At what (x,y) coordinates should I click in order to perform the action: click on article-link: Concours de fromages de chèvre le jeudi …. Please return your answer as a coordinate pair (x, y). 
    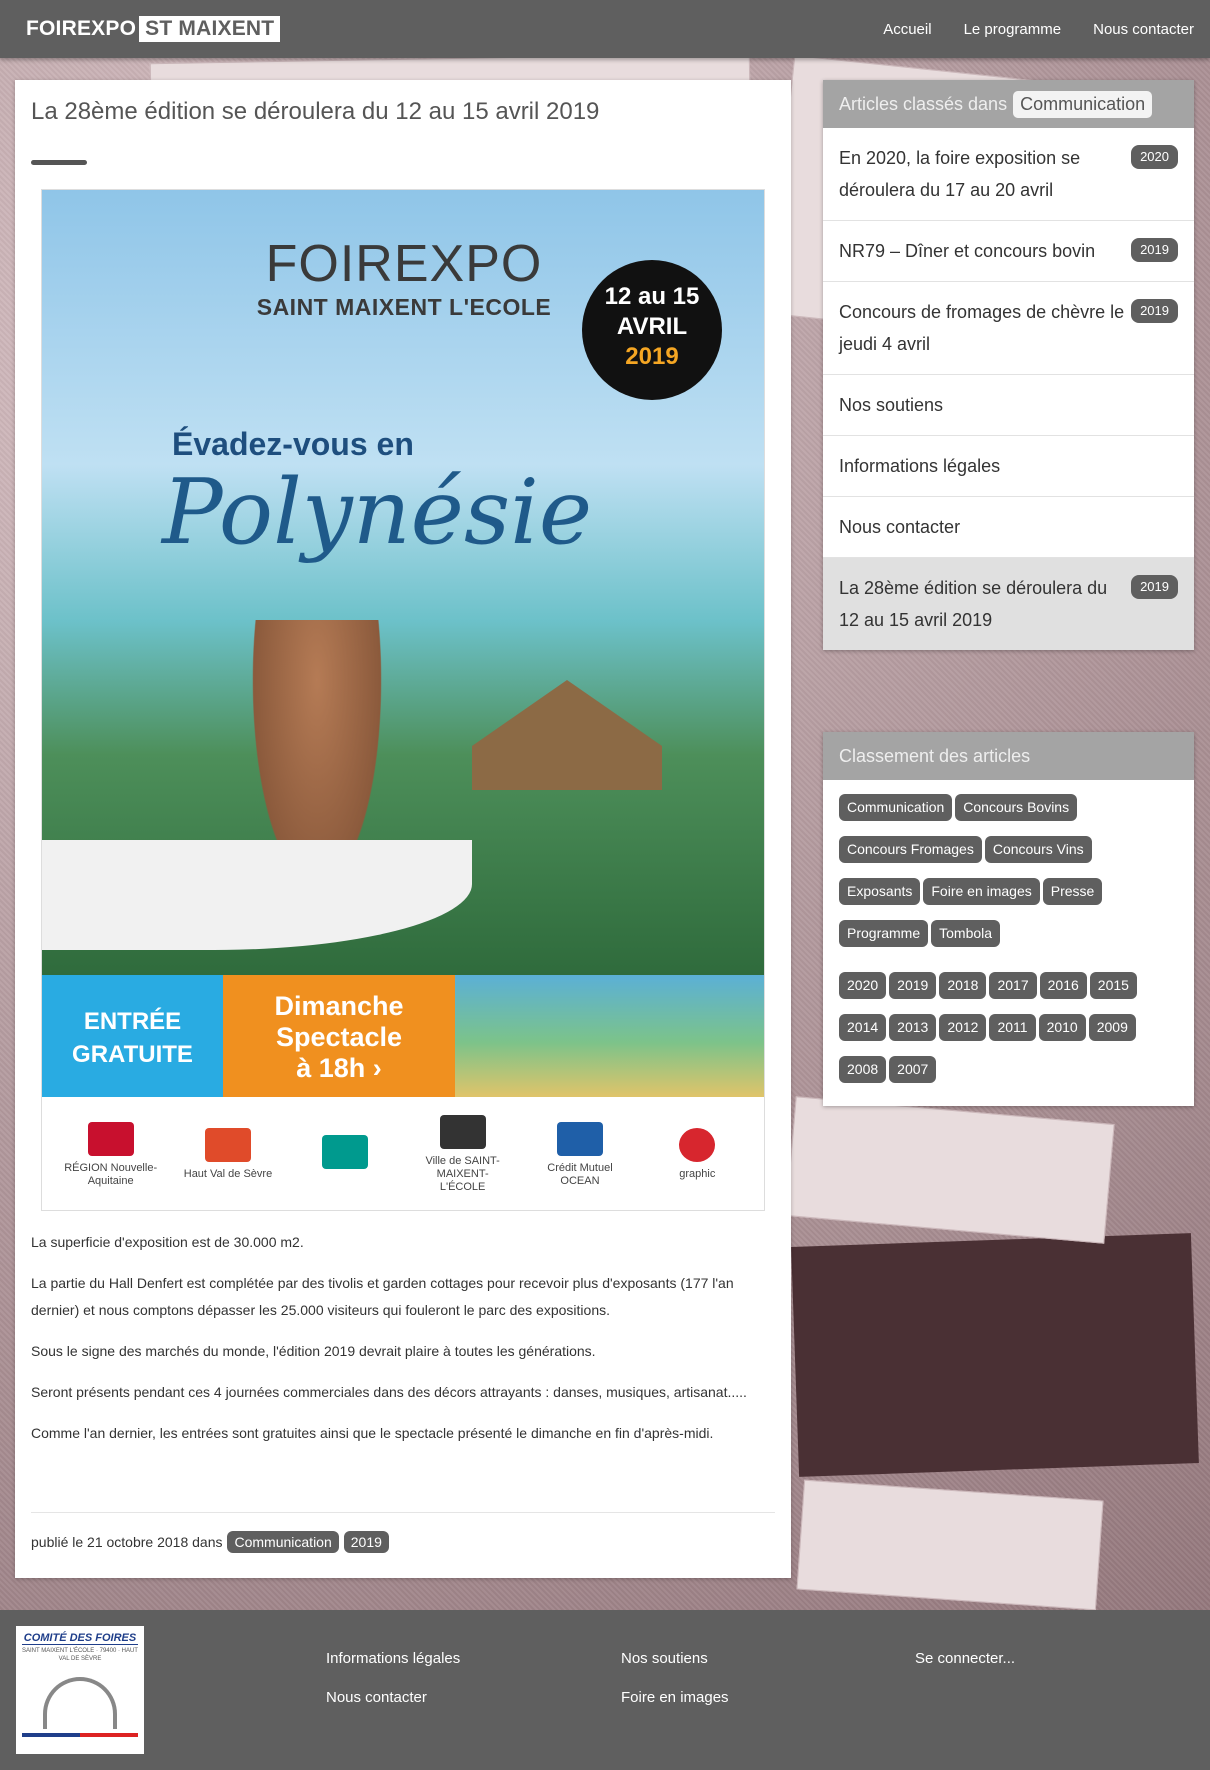
    Looking at the image, I should click on (1008, 328).